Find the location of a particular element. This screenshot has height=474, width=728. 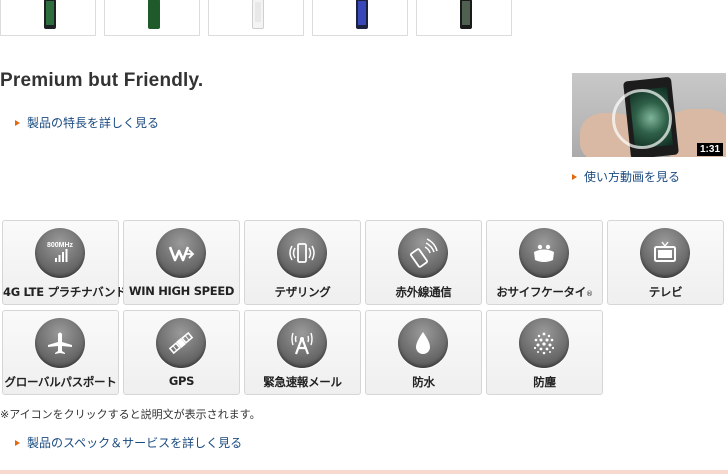

feature-dustproof: 防塵 is located at coordinates (544, 352).